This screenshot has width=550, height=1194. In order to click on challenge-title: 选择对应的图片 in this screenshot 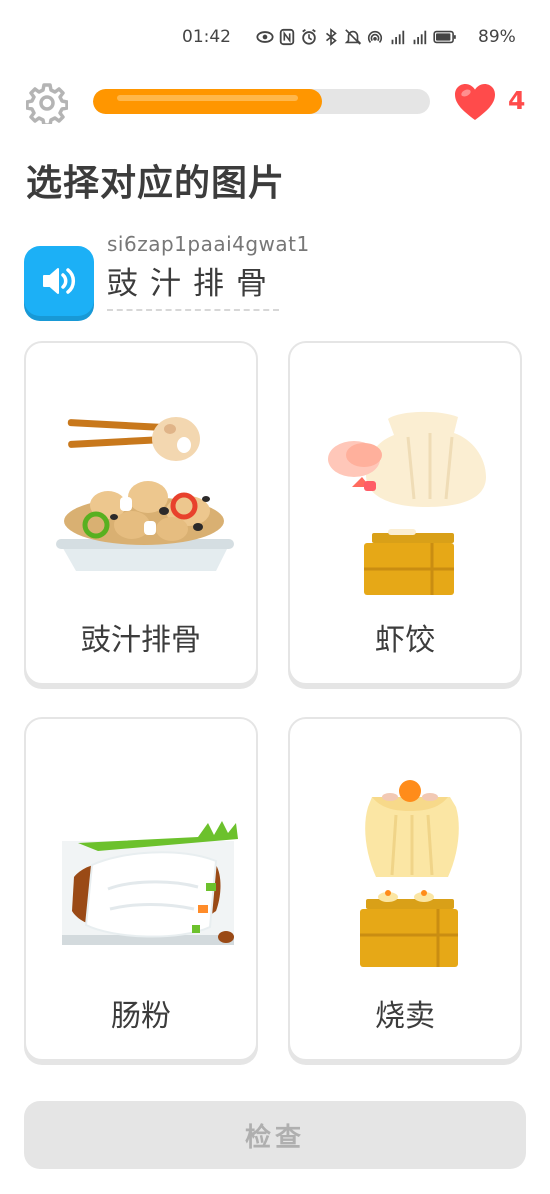, I will do `click(156, 183)`.